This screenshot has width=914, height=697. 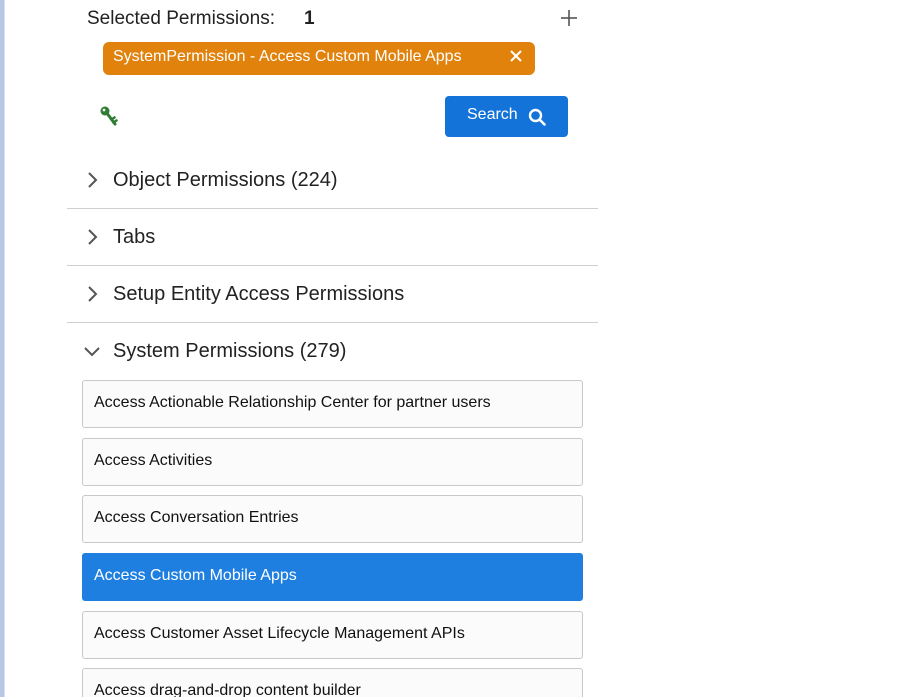 What do you see at coordinates (332, 462) in the screenshot?
I see `permission-item: Access Activities` at bounding box center [332, 462].